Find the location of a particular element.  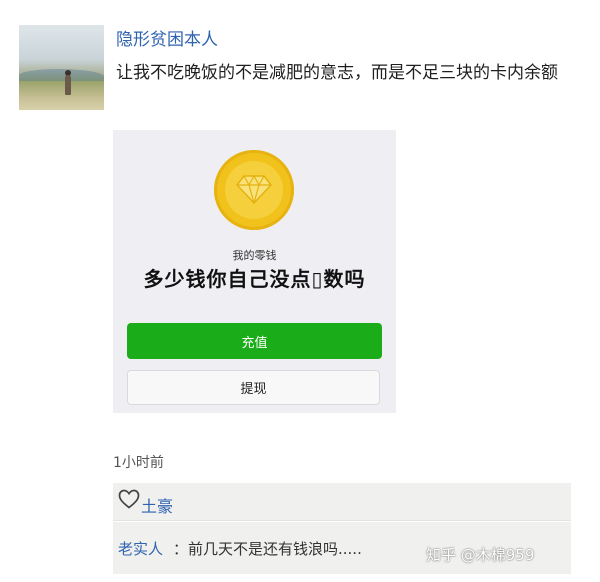

wallet-coin is located at coordinates (254, 190).